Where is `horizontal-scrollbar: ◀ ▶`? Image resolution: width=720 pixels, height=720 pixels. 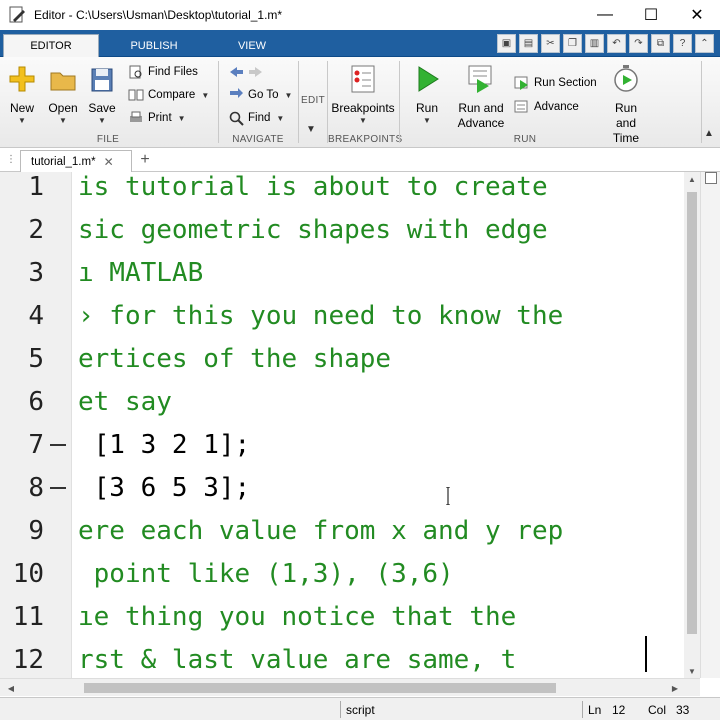 horizontal-scrollbar: ◀ ▶ is located at coordinates (350, 687).